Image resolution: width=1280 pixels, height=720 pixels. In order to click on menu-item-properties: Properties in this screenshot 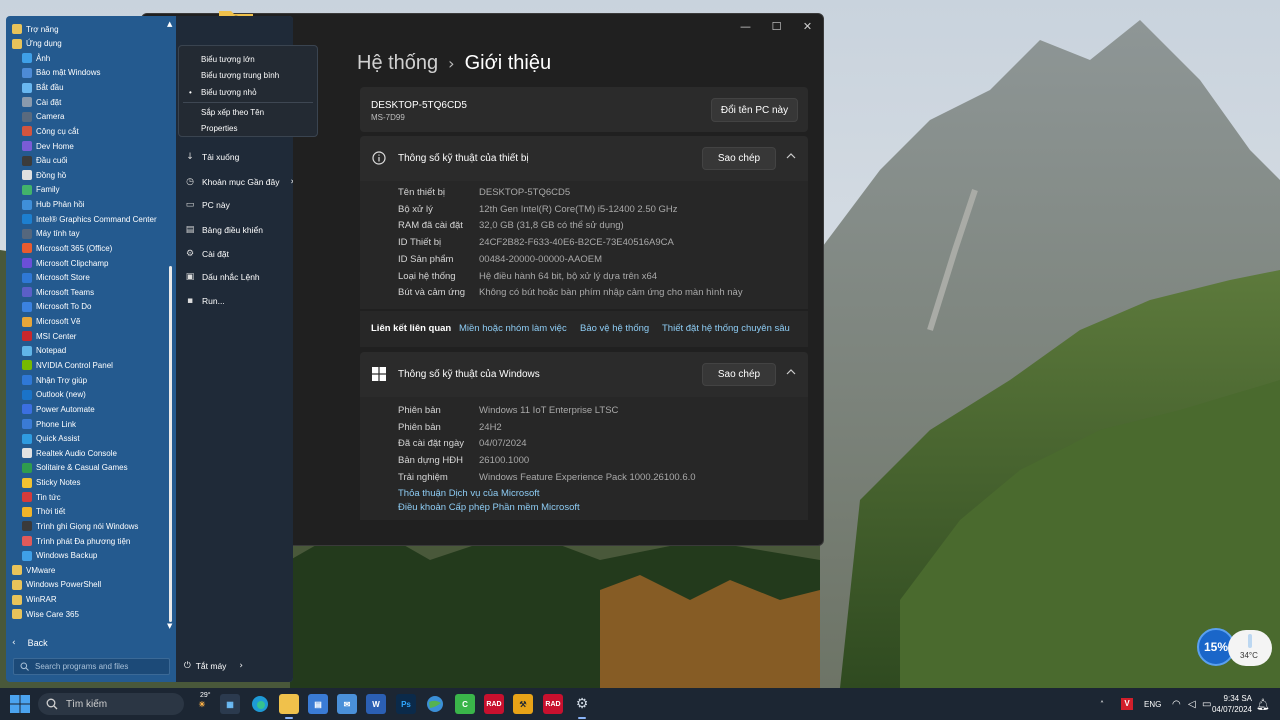, I will do `click(219, 128)`.